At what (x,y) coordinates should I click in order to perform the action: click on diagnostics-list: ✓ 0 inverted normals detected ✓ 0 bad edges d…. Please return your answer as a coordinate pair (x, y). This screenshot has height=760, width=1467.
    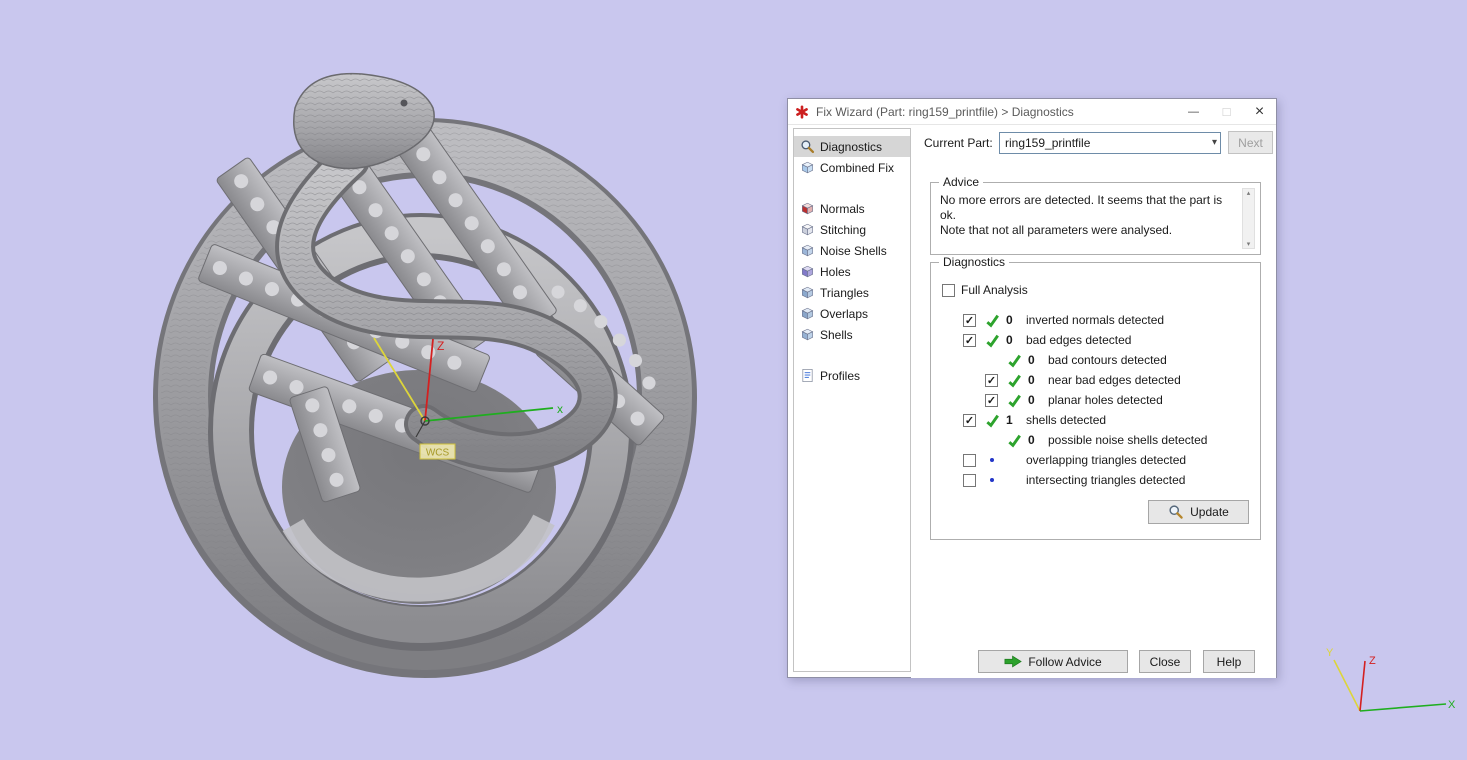
    Looking at the image, I should click on (1095, 400).